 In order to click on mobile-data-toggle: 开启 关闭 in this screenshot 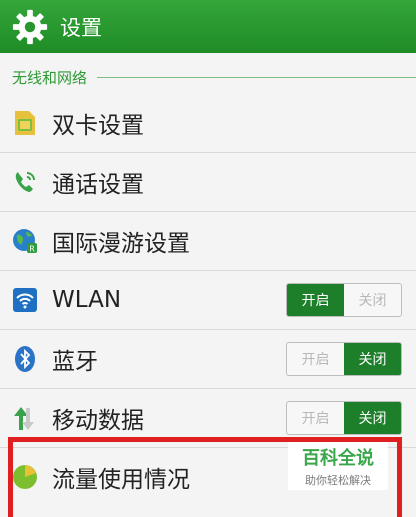, I will do `click(344, 418)`.